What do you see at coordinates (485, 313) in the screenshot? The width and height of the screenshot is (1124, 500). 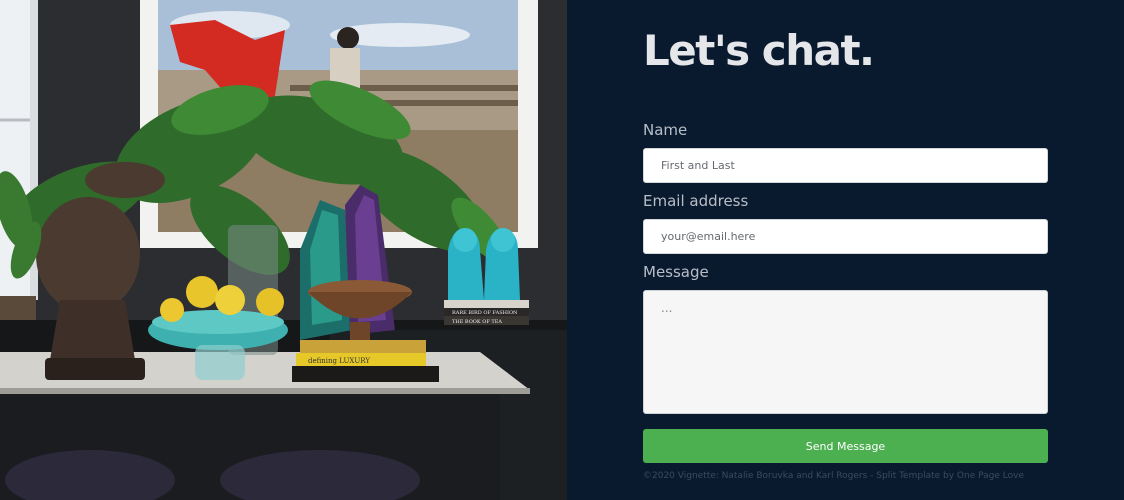 I see `book-spine-rare-bird: RARE BIRD OF FASHION` at bounding box center [485, 313].